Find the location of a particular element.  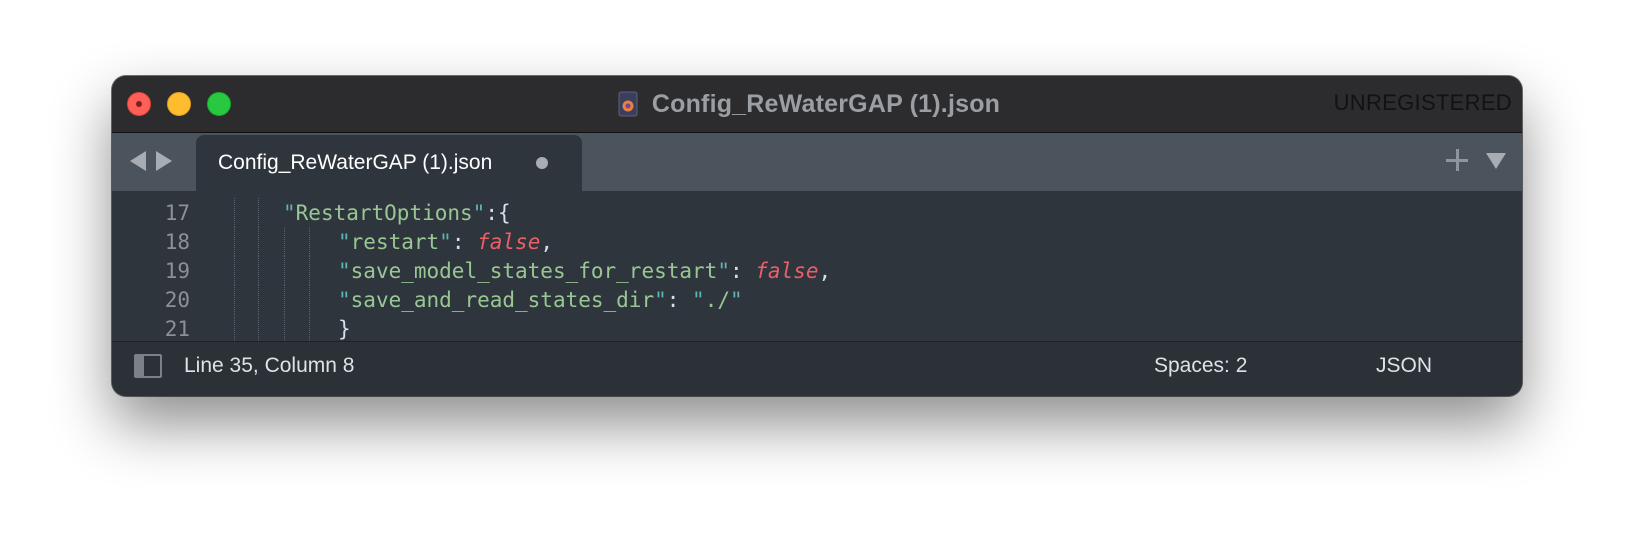

code-text: "save_model_states_for_restart": false, is located at coordinates (584, 271).